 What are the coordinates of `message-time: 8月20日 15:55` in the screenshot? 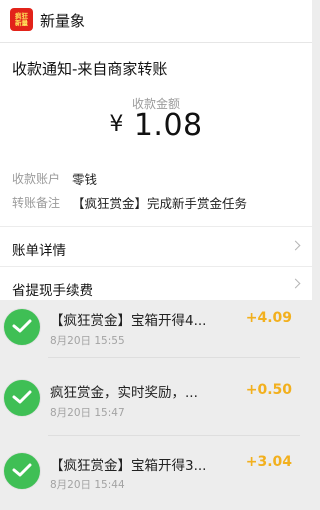 It's located at (87, 341).